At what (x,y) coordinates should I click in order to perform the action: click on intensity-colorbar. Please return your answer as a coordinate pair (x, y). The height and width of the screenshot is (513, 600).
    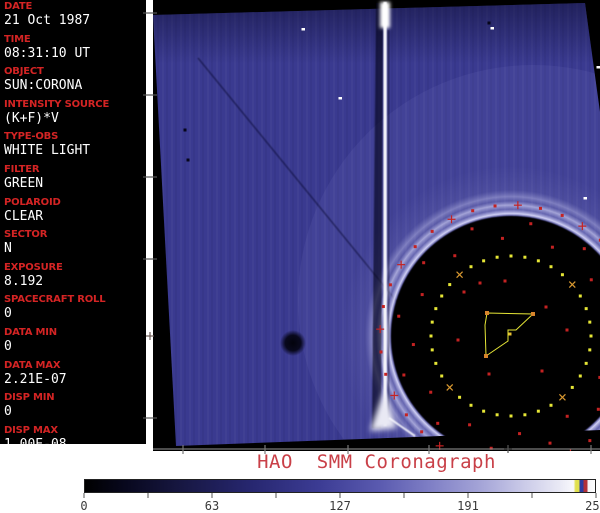
    Looking at the image, I should click on (340, 486).